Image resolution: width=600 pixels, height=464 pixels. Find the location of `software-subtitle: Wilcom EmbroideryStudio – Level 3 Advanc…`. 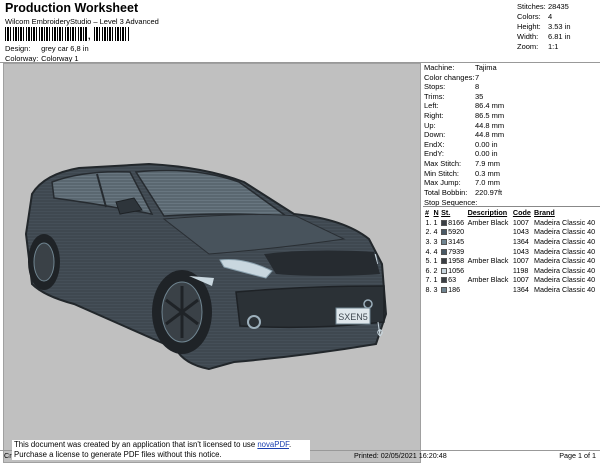

software-subtitle: Wilcom EmbroideryStudio – Level 3 Advanc… is located at coordinates (82, 21).